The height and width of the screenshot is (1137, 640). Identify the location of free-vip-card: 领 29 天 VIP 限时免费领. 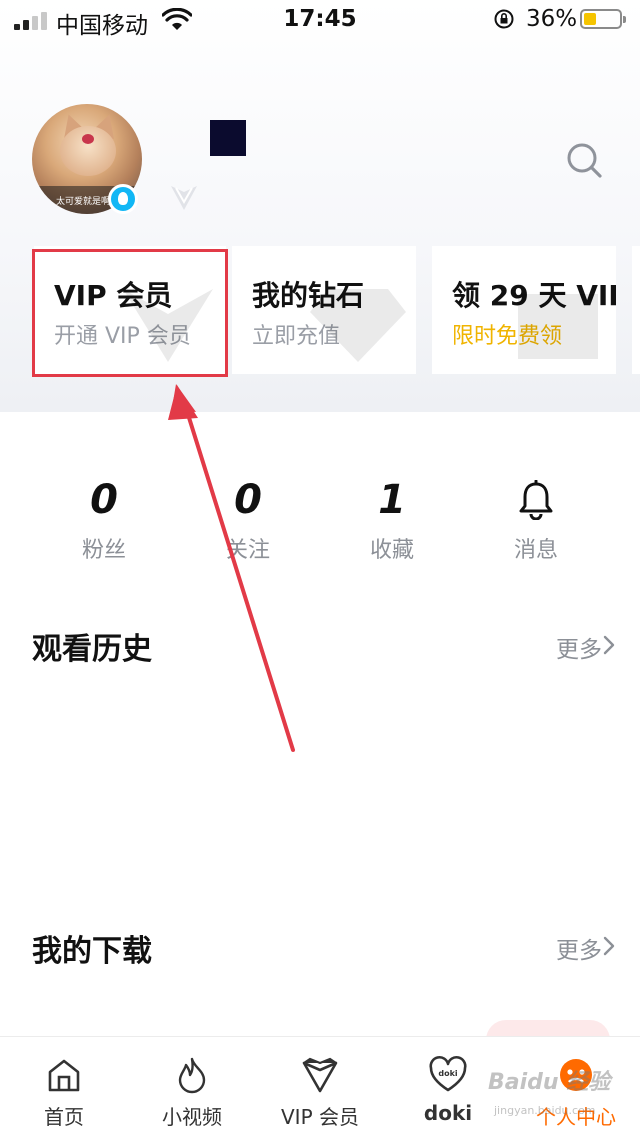
(524, 310).